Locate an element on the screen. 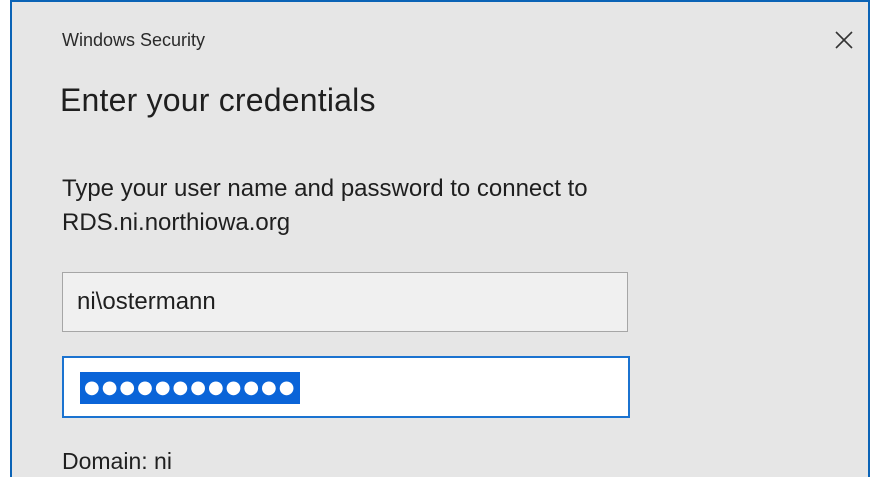 Image resolution: width=872 pixels, height=477 pixels. close-icon is located at coordinates (844, 40).